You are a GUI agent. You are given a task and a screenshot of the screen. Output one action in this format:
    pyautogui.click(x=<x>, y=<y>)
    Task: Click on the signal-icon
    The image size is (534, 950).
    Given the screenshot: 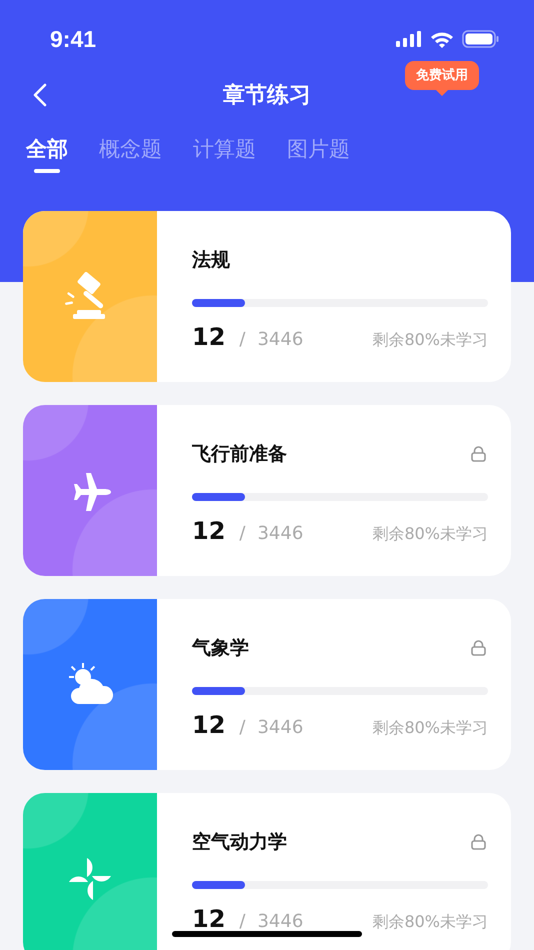 What is the action you would take?
    pyautogui.click(x=409, y=39)
    